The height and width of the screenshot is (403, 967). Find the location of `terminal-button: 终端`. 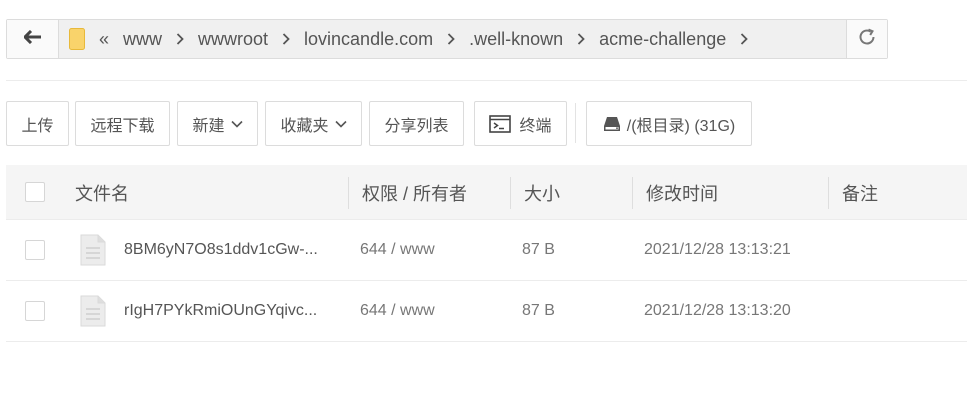

terminal-button: 终端 is located at coordinates (520, 123).